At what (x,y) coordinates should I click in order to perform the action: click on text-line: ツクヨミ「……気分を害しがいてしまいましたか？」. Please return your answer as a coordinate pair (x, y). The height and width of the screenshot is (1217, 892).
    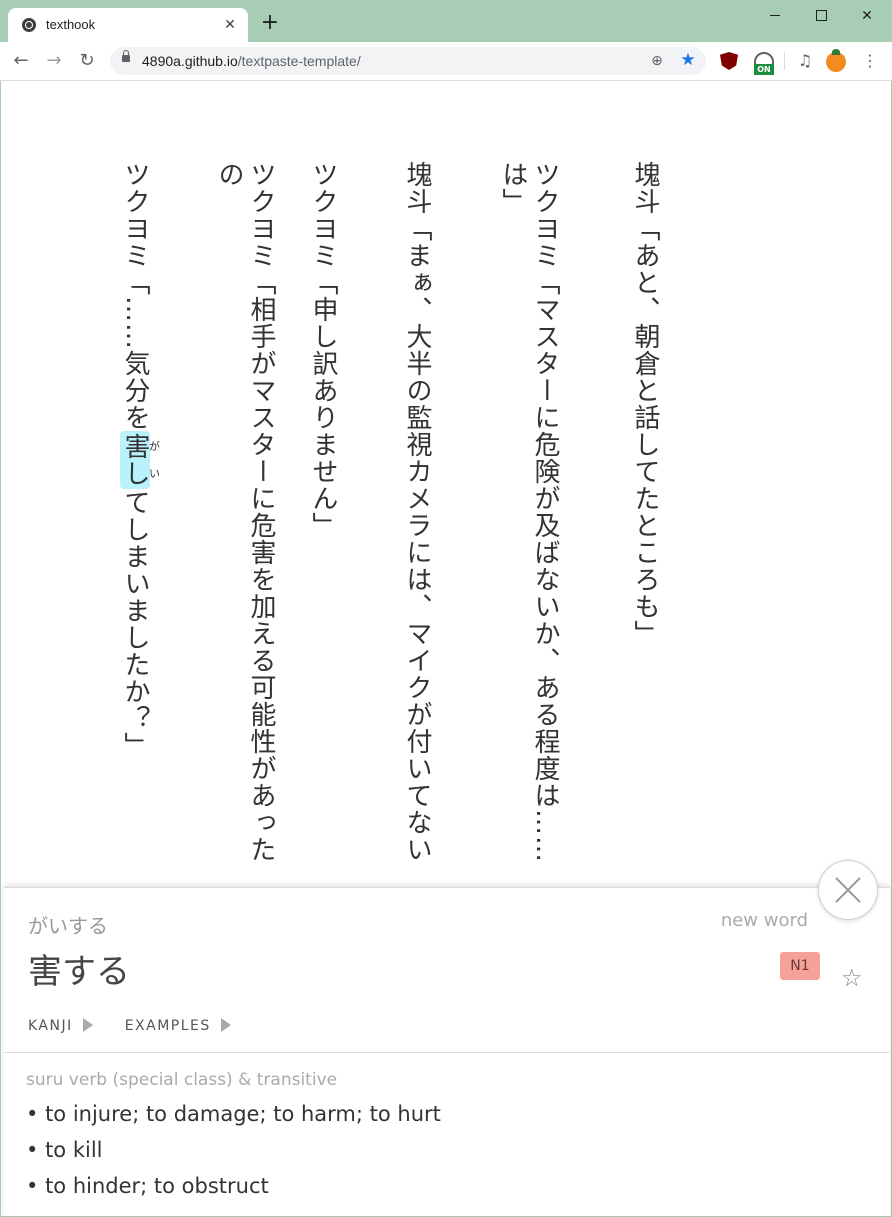
    Looking at the image, I should click on (140, 525).